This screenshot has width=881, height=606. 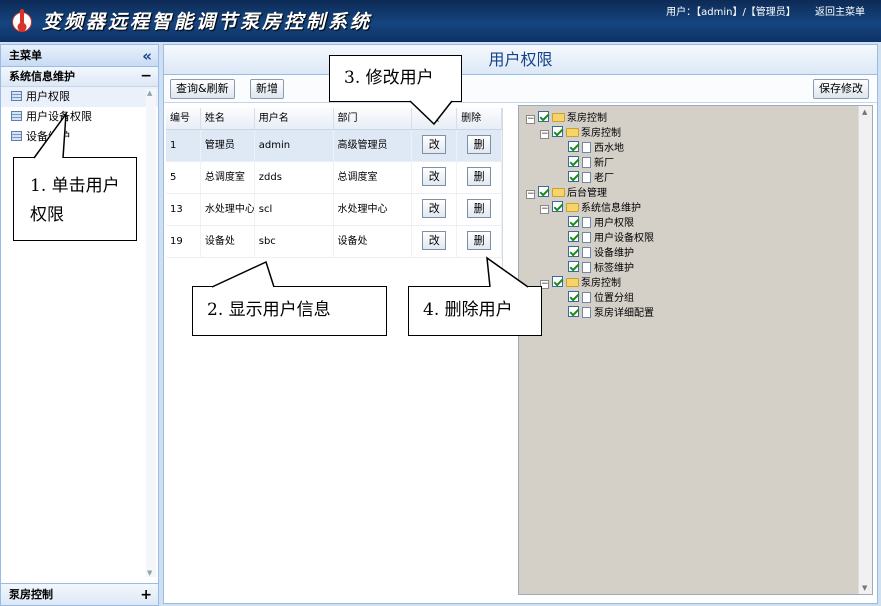 I want to click on query-refresh-button: 查询&刷新, so click(x=202, y=89).